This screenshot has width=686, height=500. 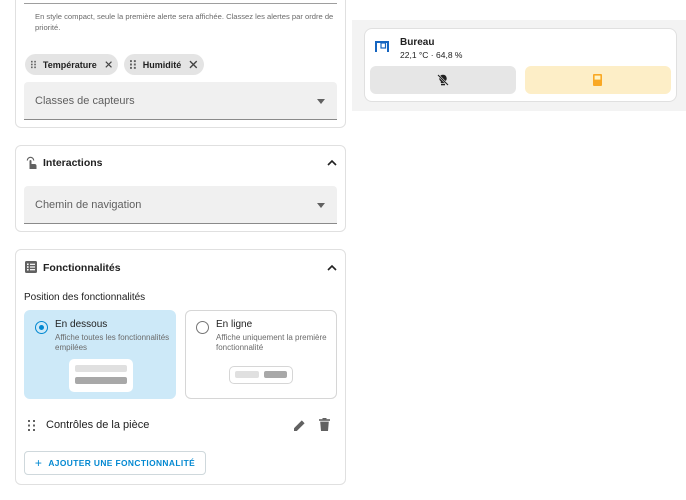 I want to click on sensor-classes-label: Classes de capteurs, so click(x=85, y=101).